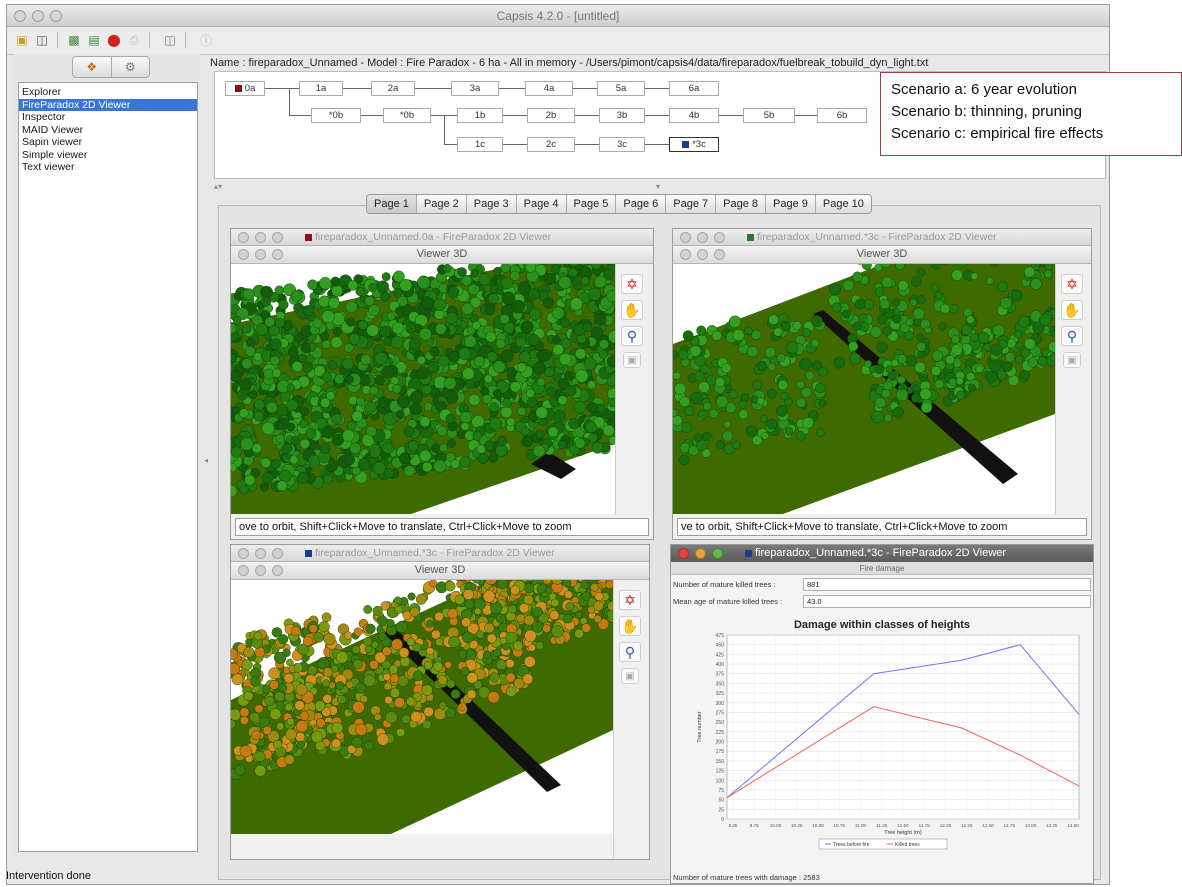 The width and height of the screenshot is (1182, 887). What do you see at coordinates (134, 40) in the screenshot?
I see `print-icon: ⎙` at bounding box center [134, 40].